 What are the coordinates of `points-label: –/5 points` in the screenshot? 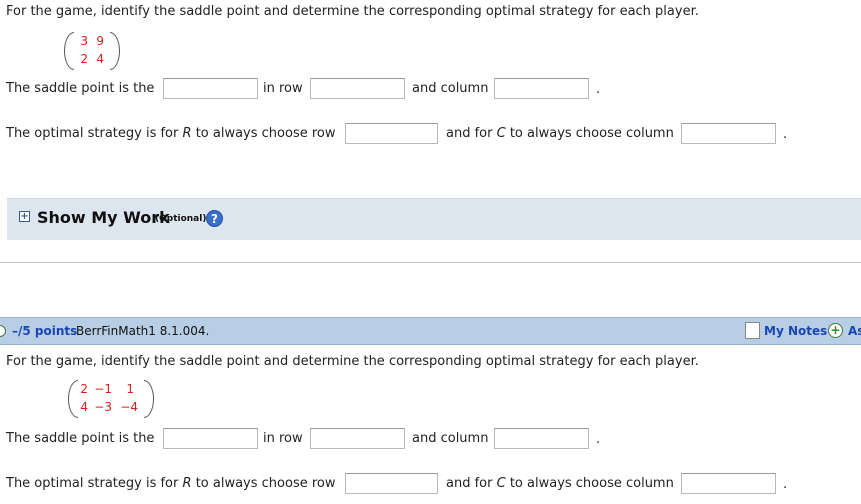 It's located at (45, 331).